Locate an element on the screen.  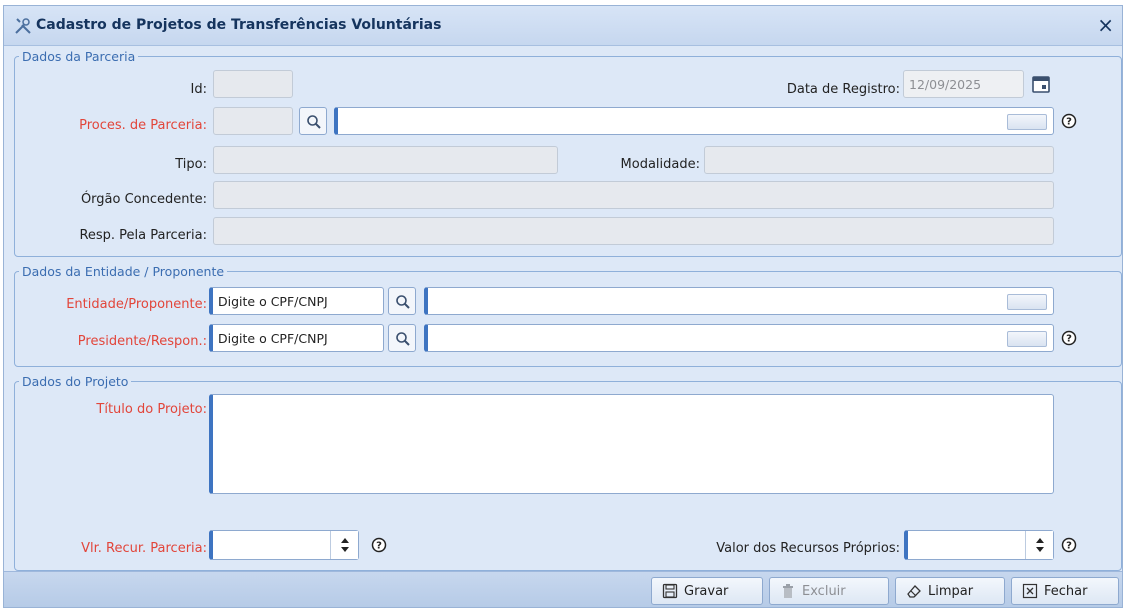
limpar-button: Limpar is located at coordinates (950, 591).